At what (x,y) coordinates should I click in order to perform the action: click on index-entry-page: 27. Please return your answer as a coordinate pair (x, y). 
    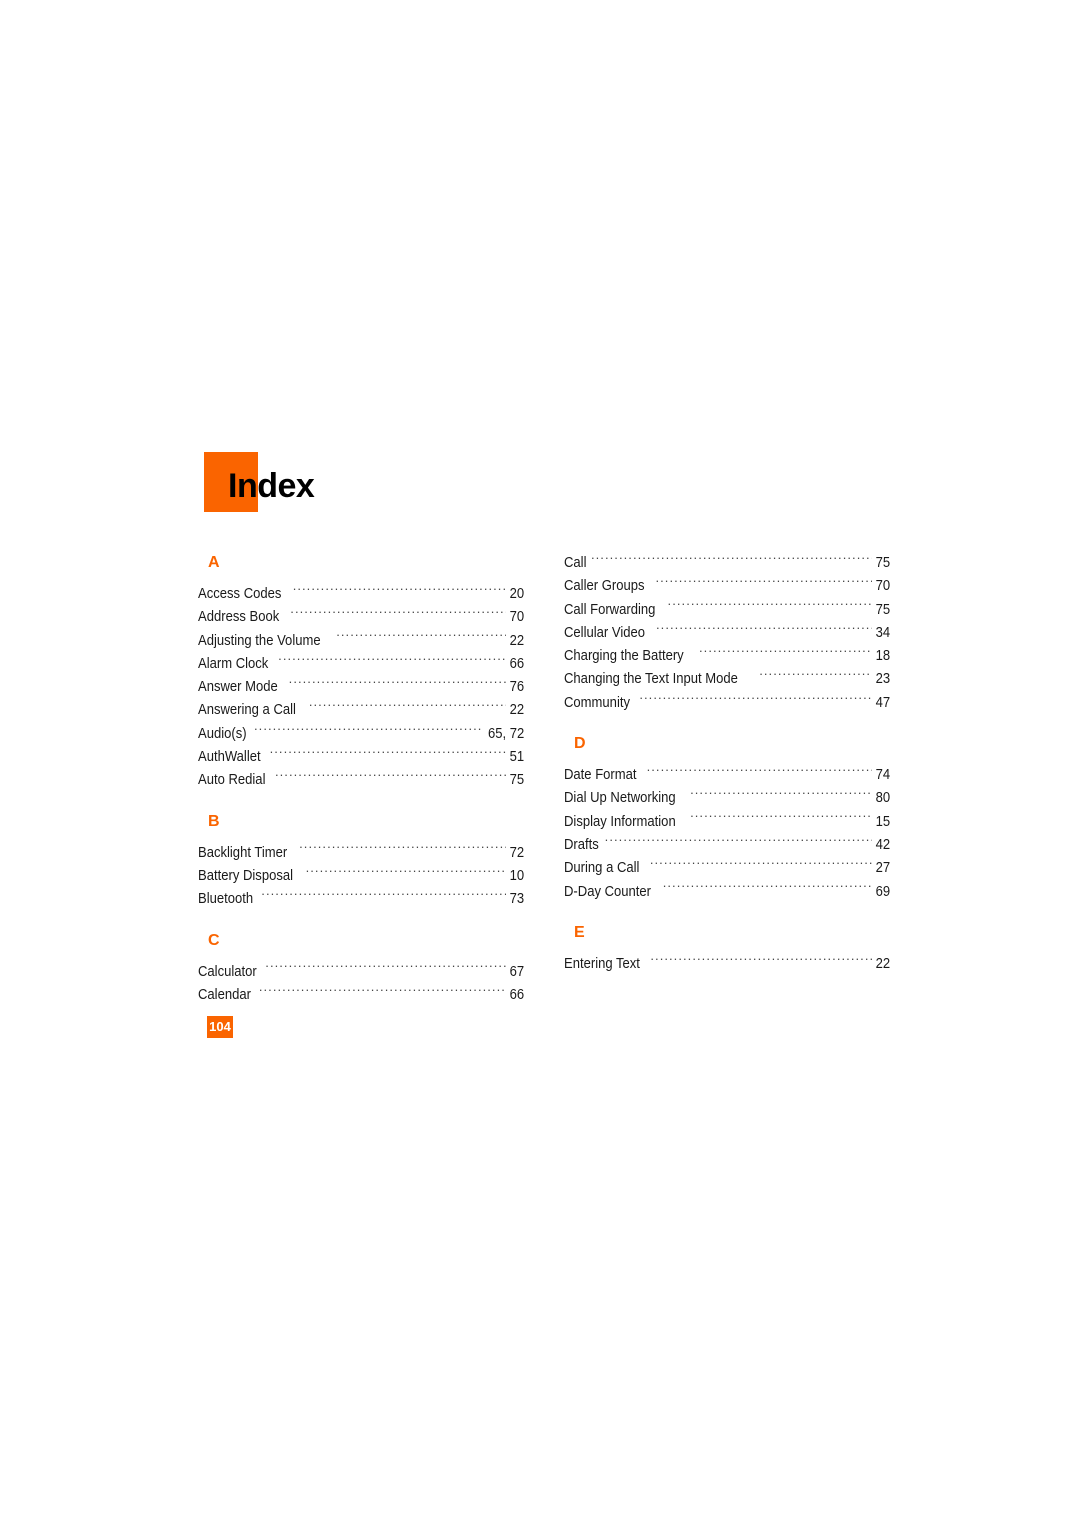
    Looking at the image, I should click on (882, 868).